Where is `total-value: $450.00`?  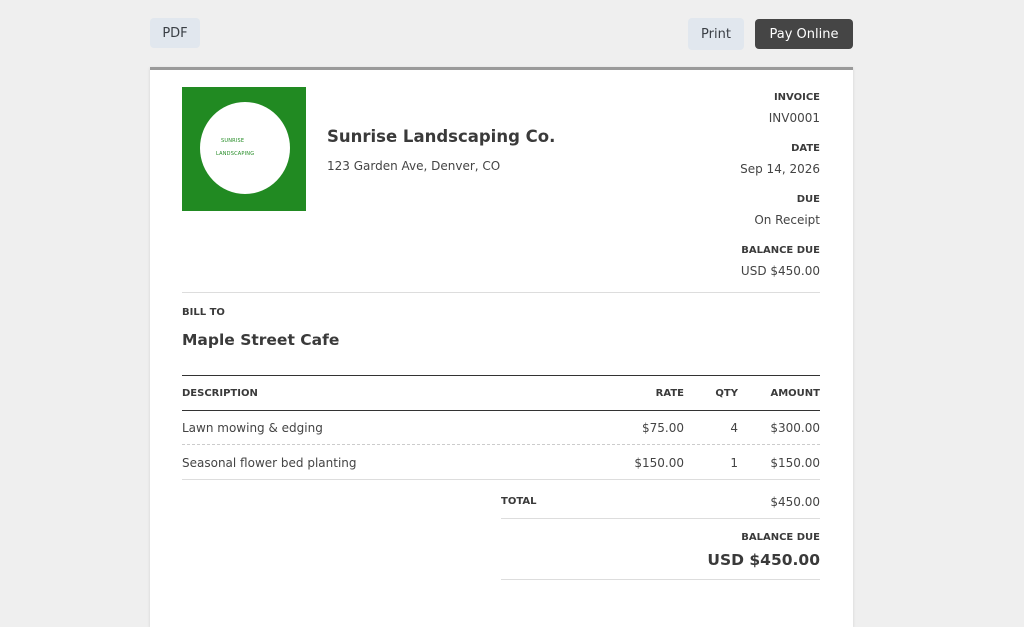 total-value: $450.00 is located at coordinates (795, 502).